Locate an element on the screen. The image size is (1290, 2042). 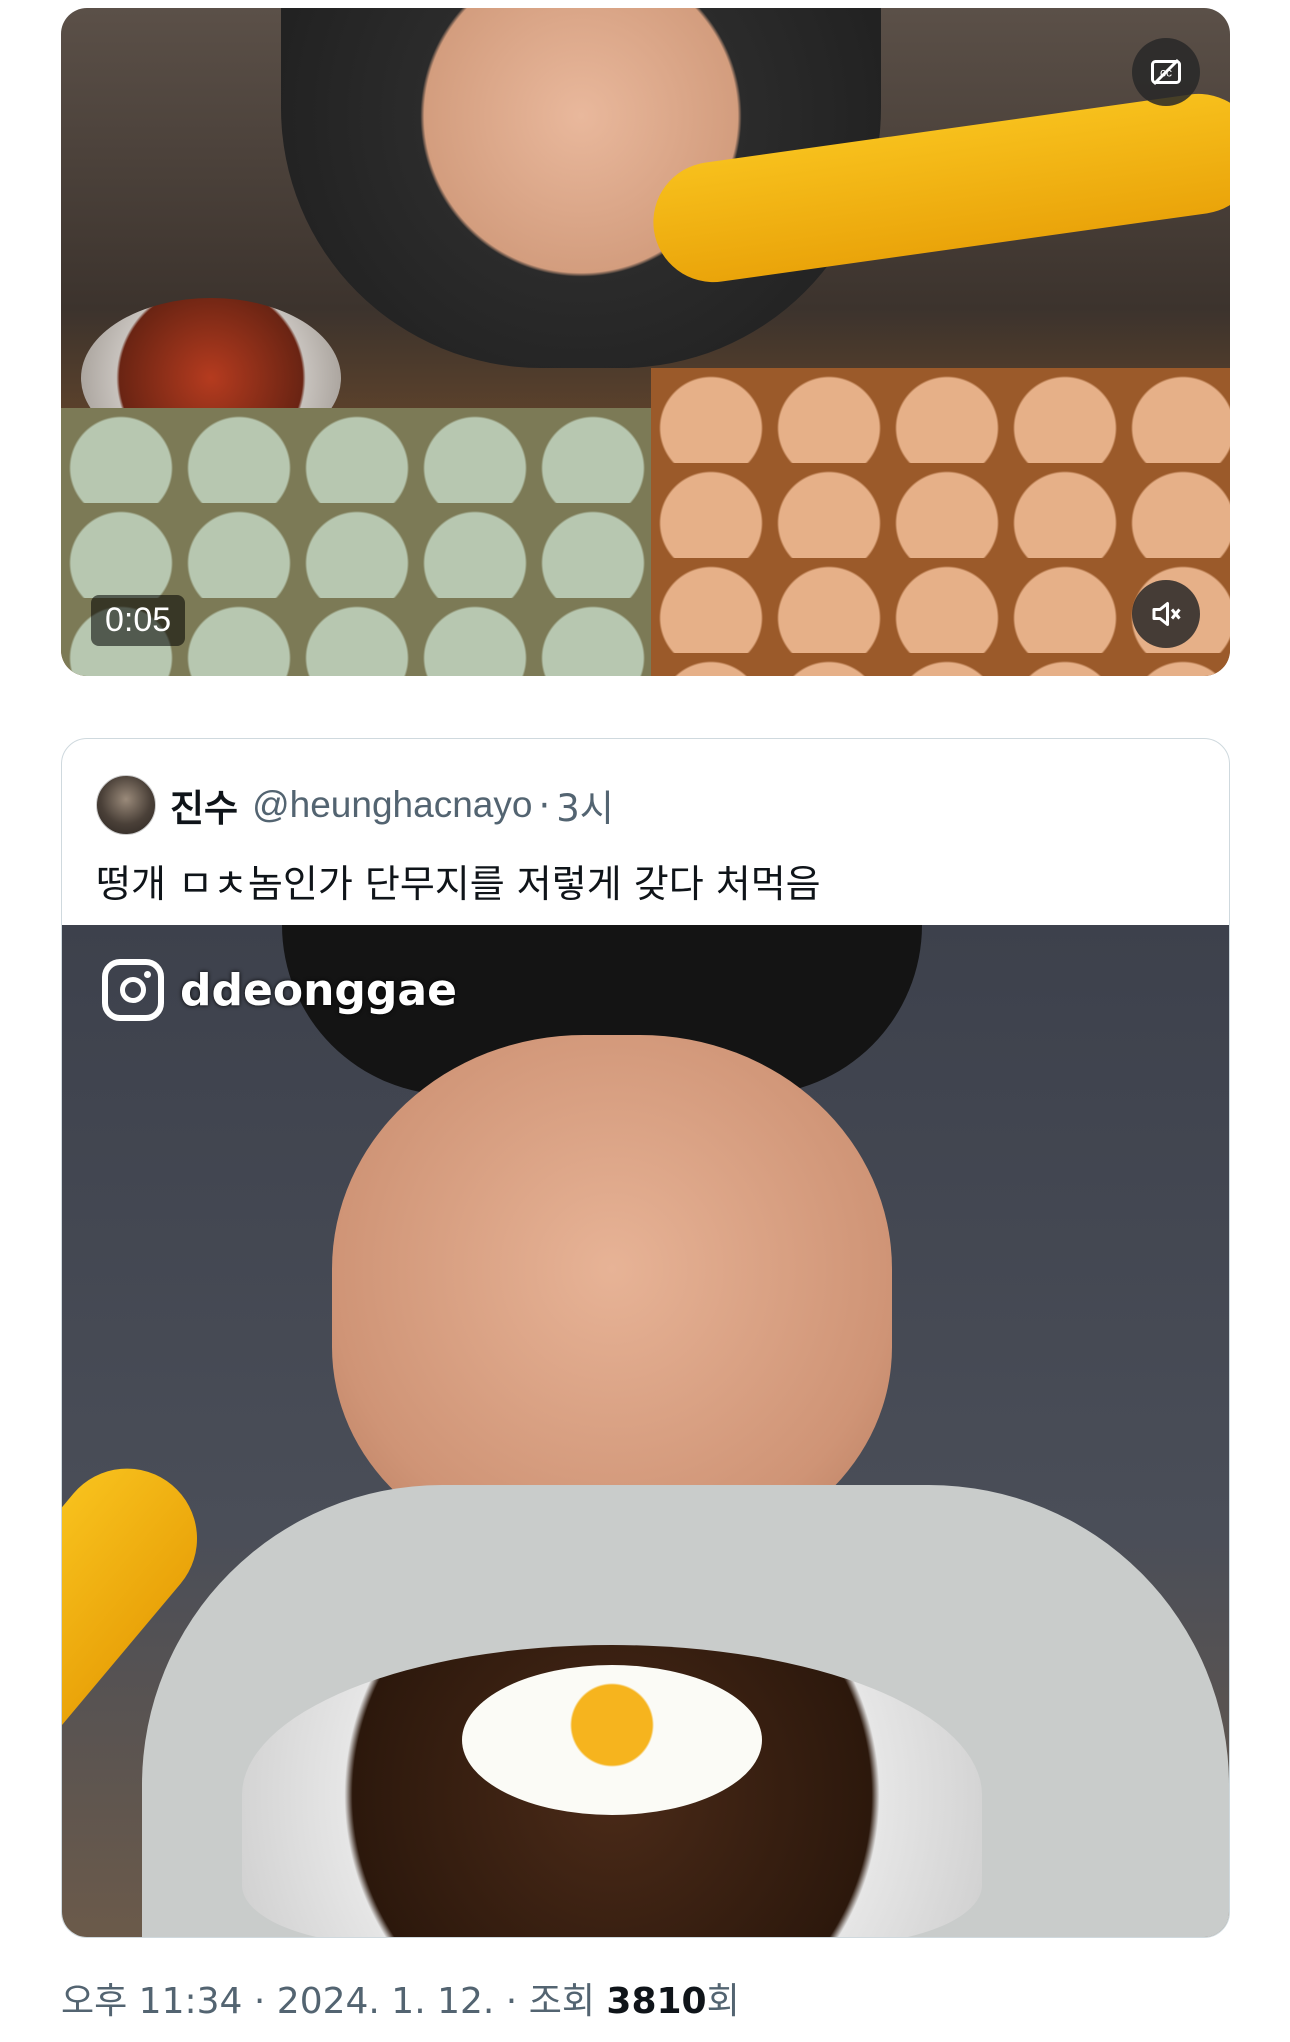
muted-speaker-icon is located at coordinates (1166, 614).